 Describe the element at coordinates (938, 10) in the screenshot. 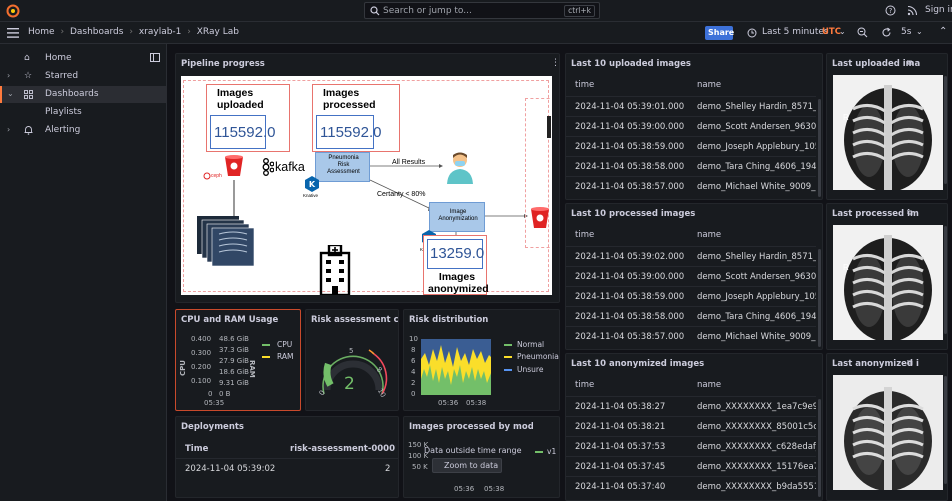

I see `sign-in-link: Sign in` at that location.